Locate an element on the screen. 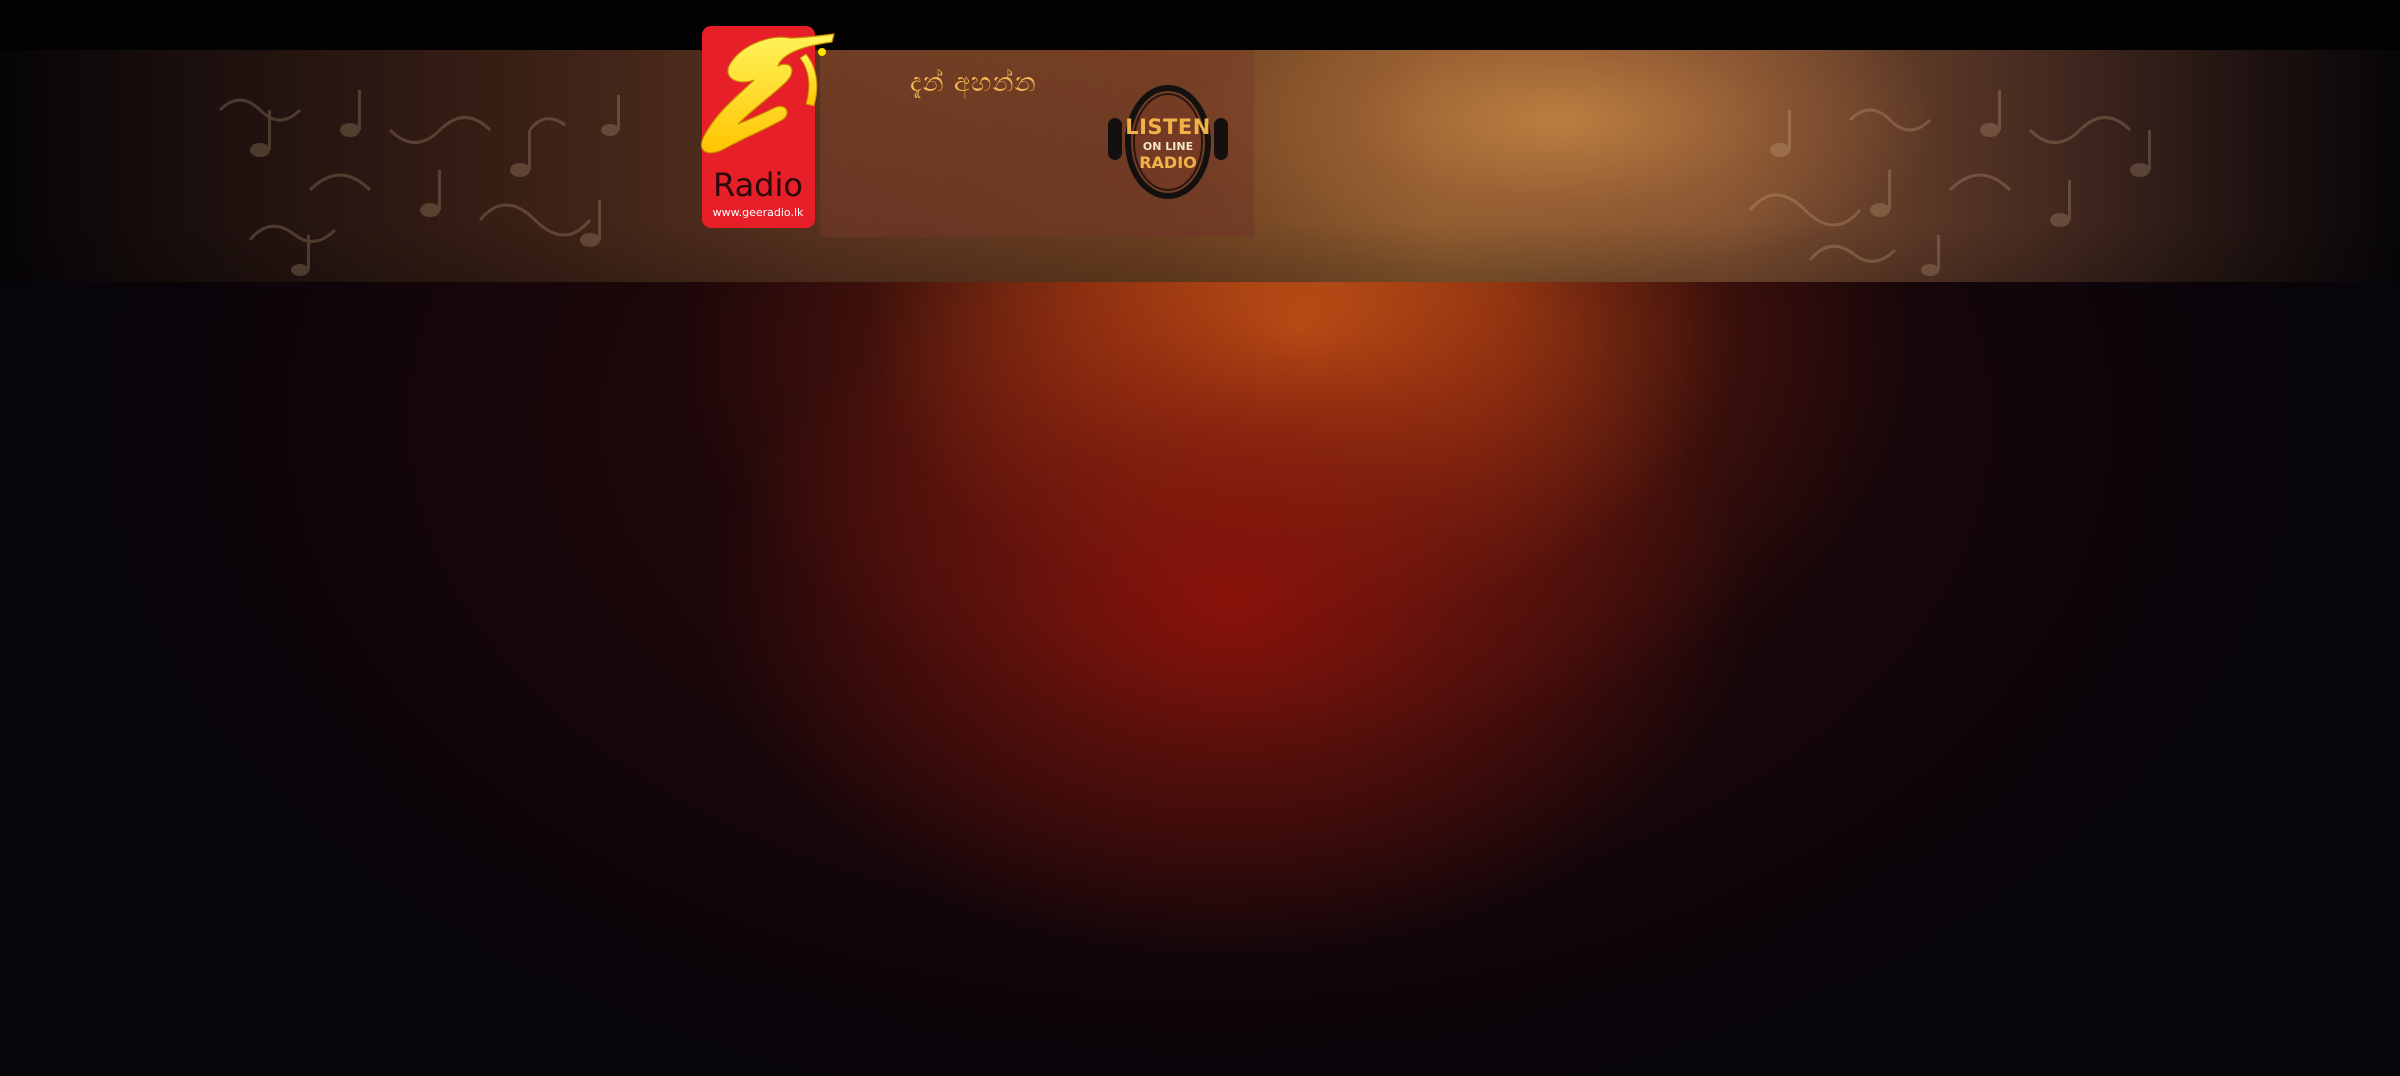  badge-listen-label: LISTEN is located at coordinates (1168, 127).